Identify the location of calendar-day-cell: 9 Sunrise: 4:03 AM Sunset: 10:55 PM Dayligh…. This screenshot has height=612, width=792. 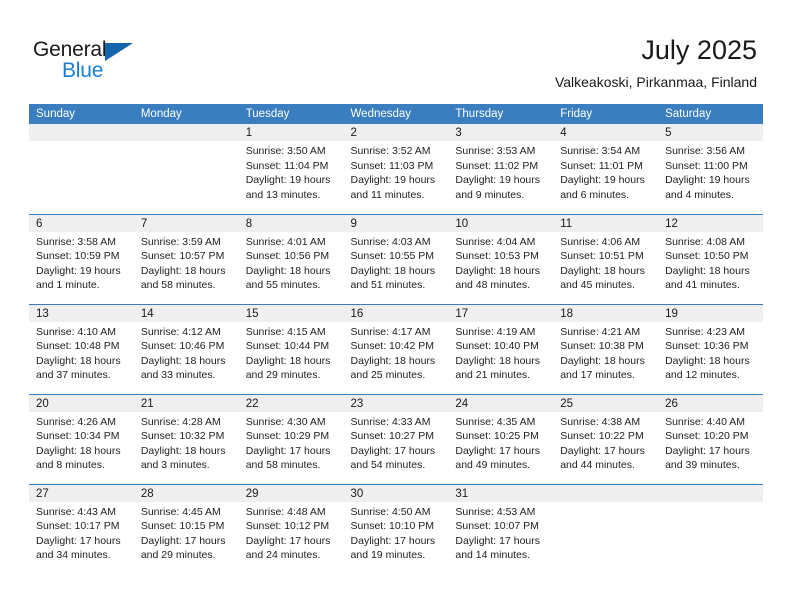
(396, 258).